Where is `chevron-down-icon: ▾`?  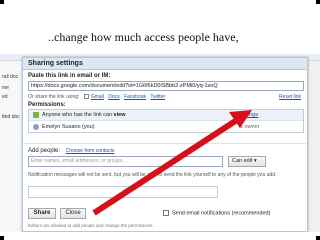 chevron-down-icon: ▾ is located at coordinates (255, 161).